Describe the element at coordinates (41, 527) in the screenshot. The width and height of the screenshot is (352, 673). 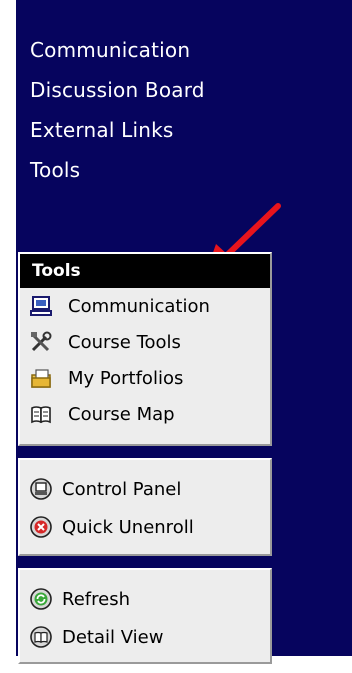
I see `unenroll-icon` at that location.